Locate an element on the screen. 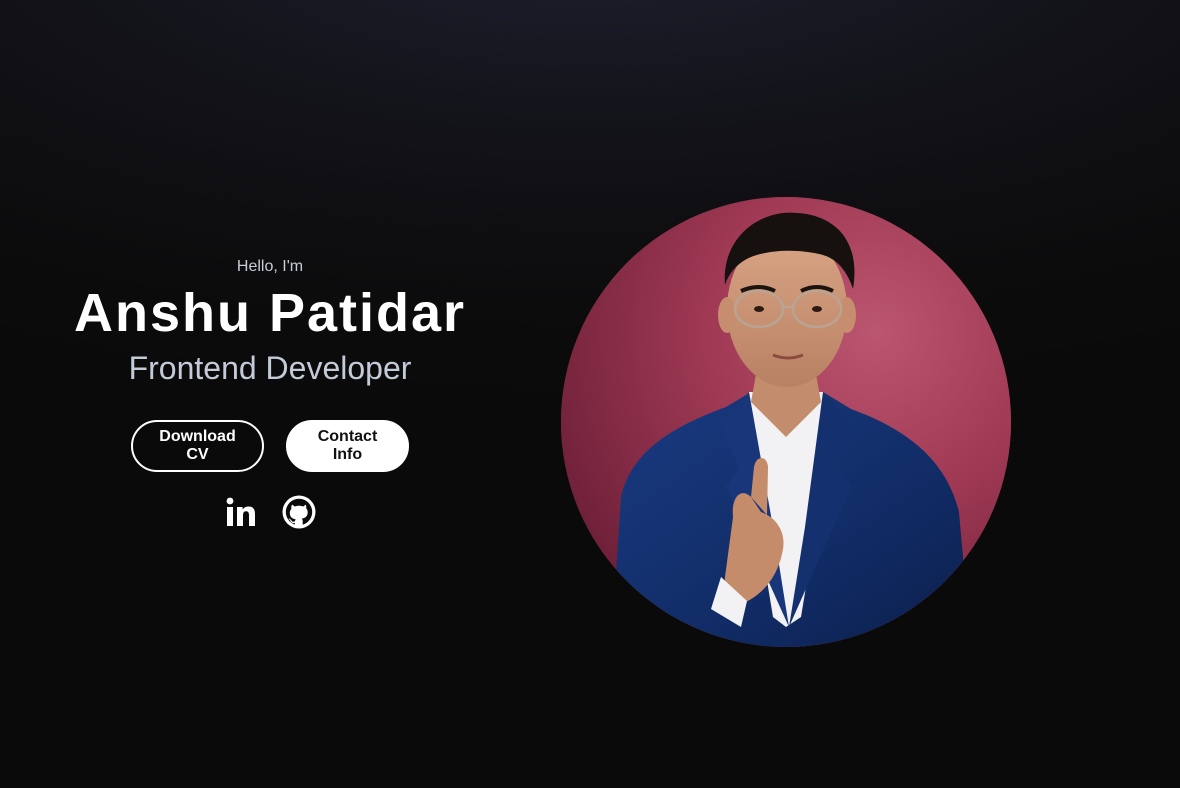 This screenshot has height=788, width=1180. profile-role: Frontend Developer is located at coordinates (270, 368).